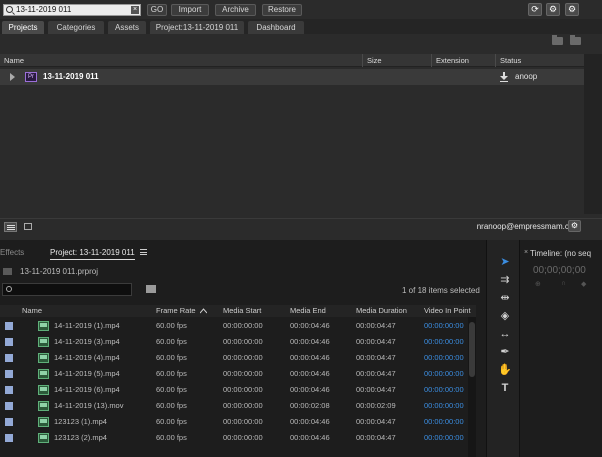 This screenshot has width=602, height=457. Describe the element at coordinates (282, 10) in the screenshot. I see `restore-button: Restore` at that location.